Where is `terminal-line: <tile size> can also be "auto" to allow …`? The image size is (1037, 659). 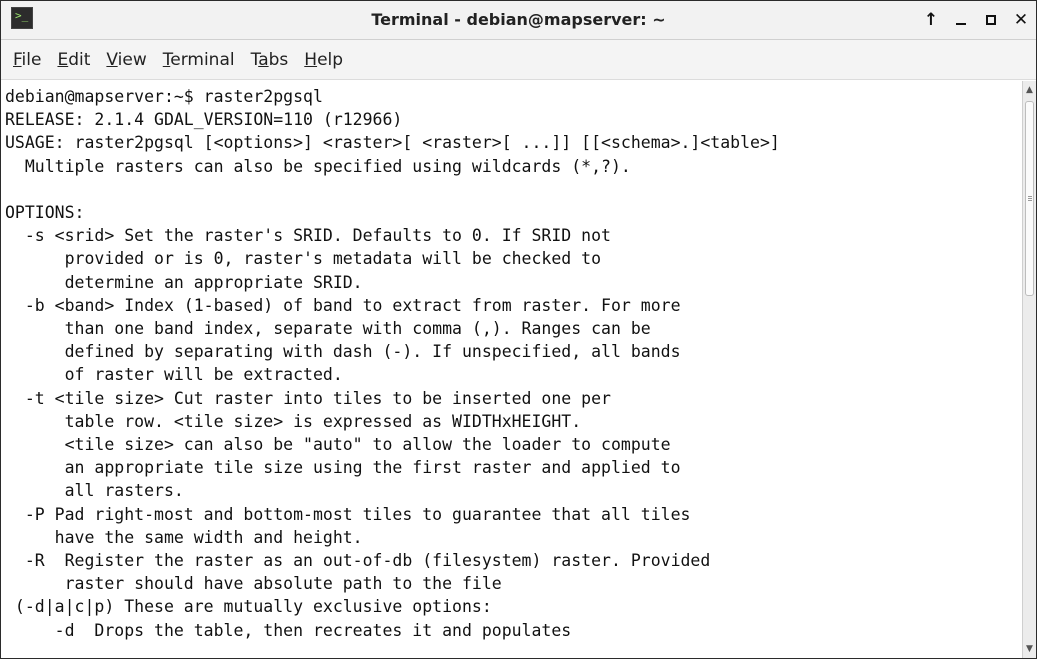 terminal-line: <tile size> can also be "auto" to allow … is located at coordinates (338, 445).